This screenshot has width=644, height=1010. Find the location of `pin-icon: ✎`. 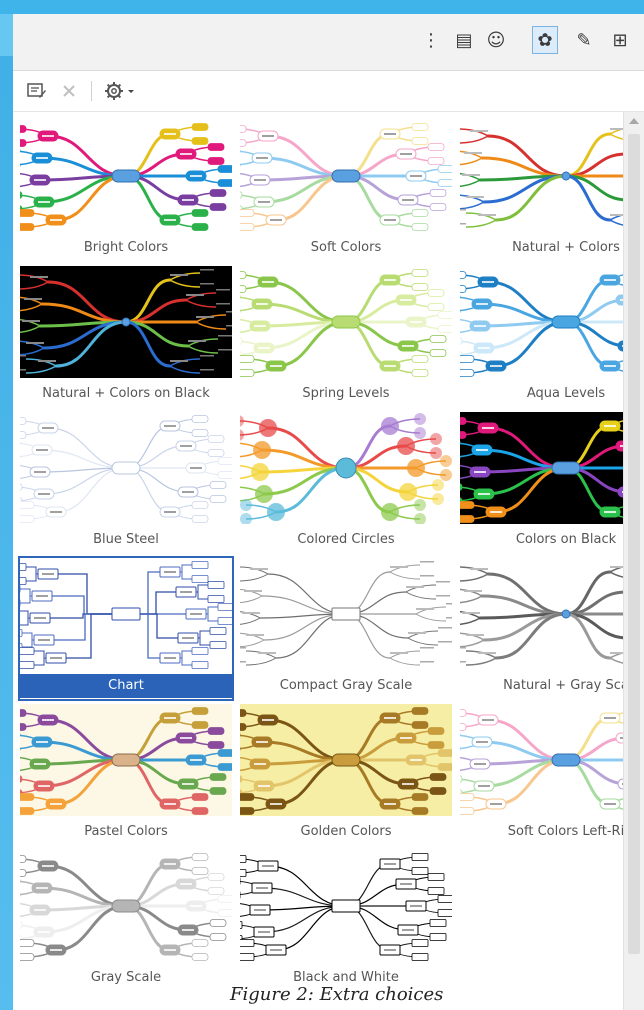

pin-icon: ✎ is located at coordinates (584, 40).